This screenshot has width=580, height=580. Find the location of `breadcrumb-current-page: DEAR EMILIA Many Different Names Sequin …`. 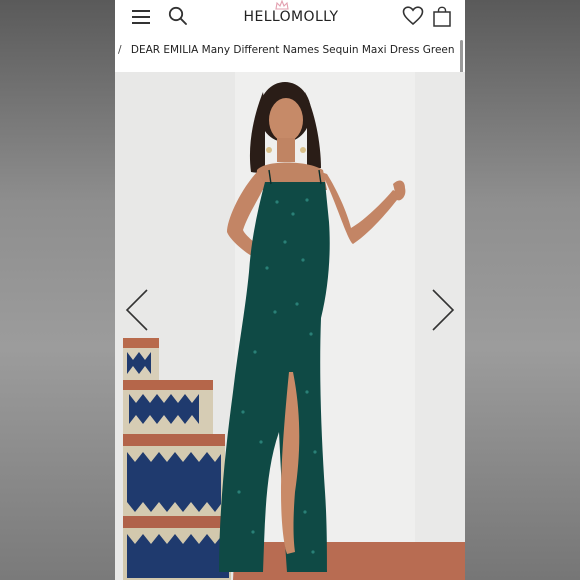

breadcrumb-current-page: DEAR EMILIA Many Different Names Sequin … is located at coordinates (292, 50).